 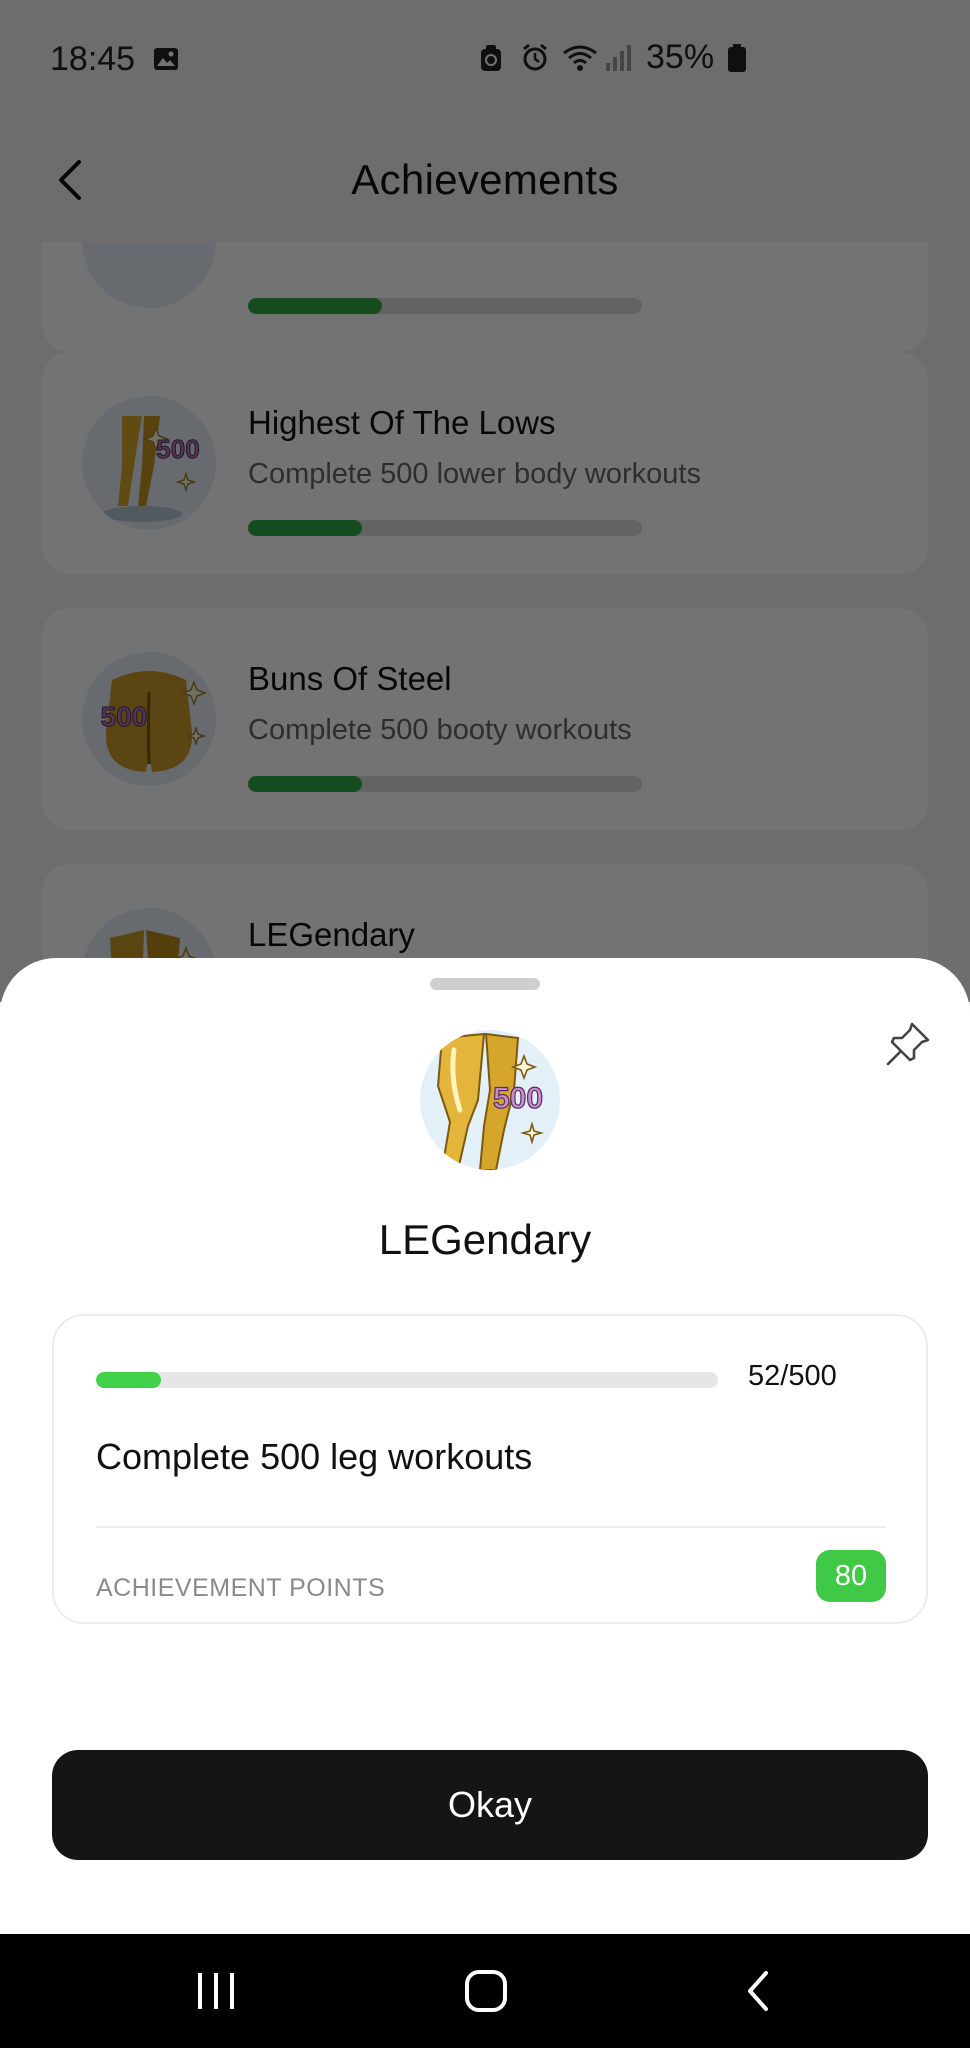 What do you see at coordinates (741, 58) in the screenshot?
I see `battery-icon` at bounding box center [741, 58].